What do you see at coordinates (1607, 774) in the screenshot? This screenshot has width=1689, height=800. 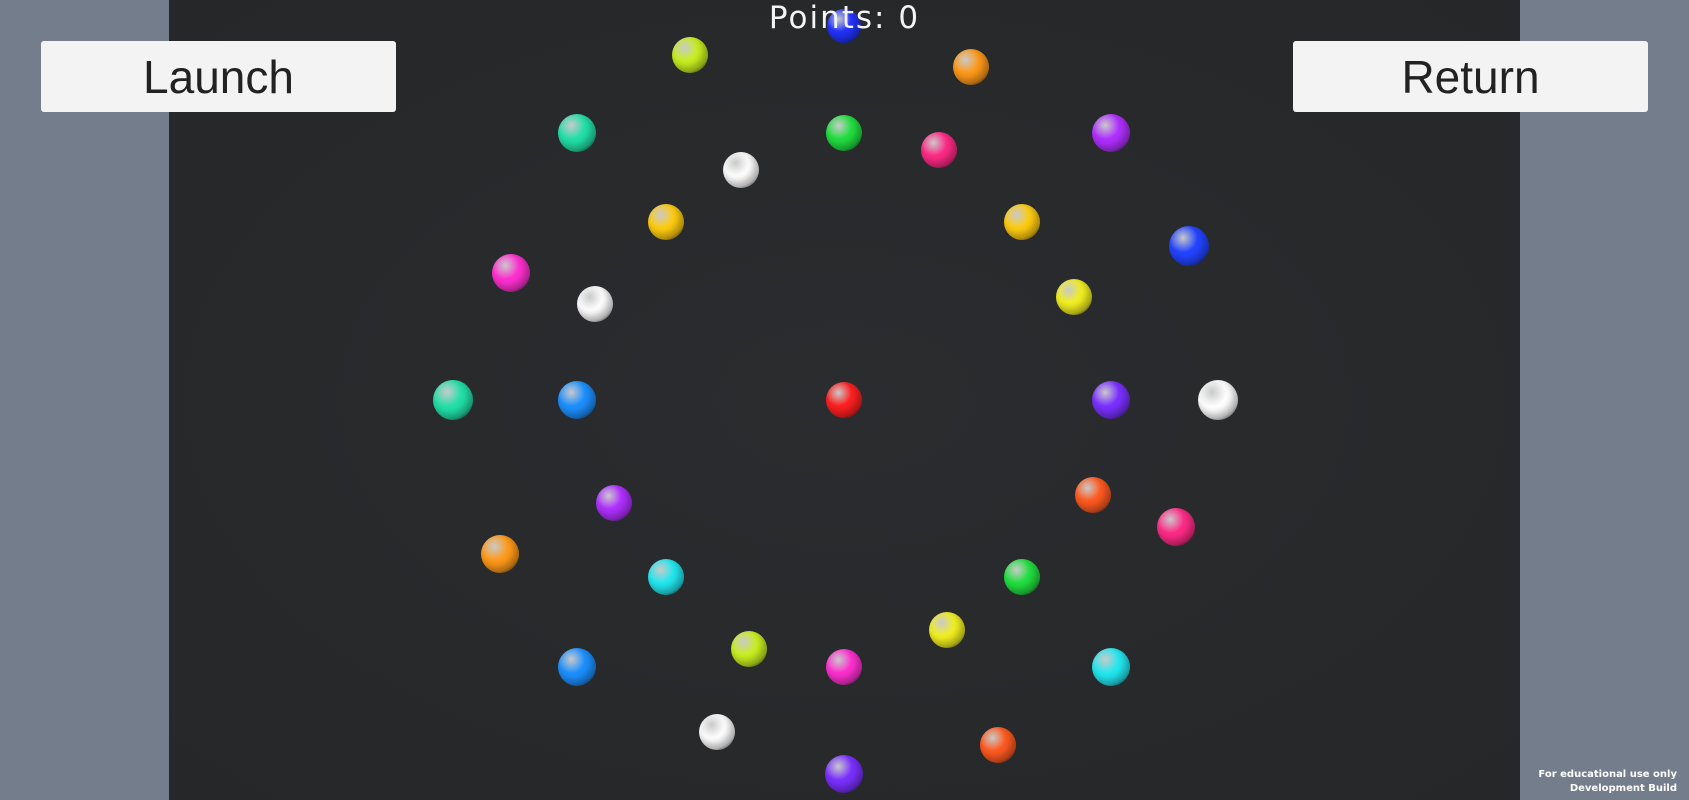 I see `watermark-line-1: For educational use only` at bounding box center [1607, 774].